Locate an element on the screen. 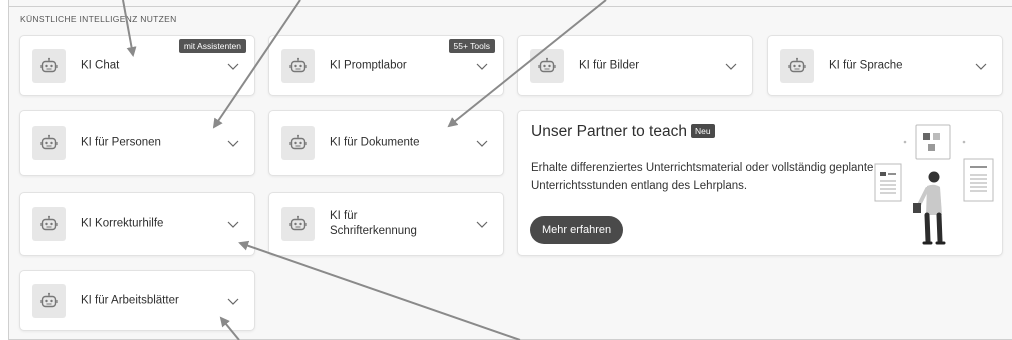 Image resolution: width=1012 pixels, height=340 pixels. card-ki-fuer-arbeitsblaetter: KI für Arbeitsblätter is located at coordinates (137, 300).